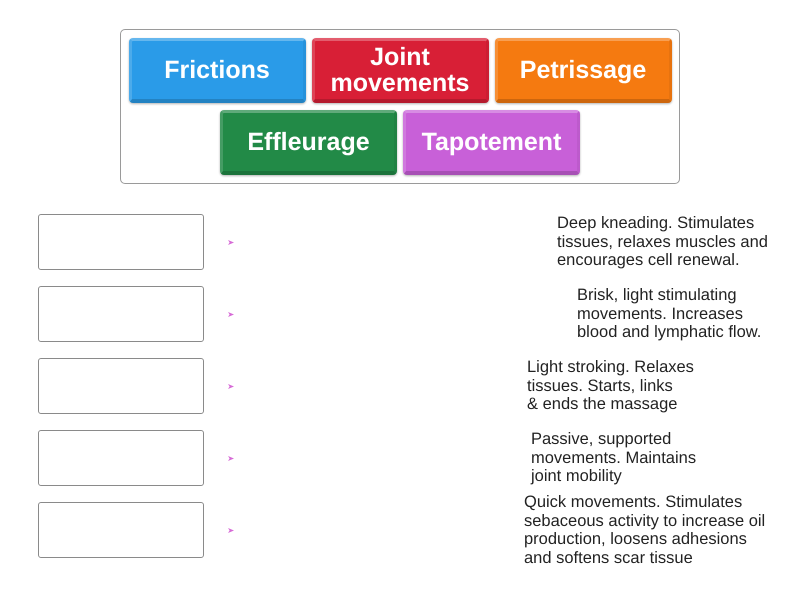  What do you see at coordinates (400, 70) in the screenshot?
I see `answer-tile: Joint movements` at bounding box center [400, 70].